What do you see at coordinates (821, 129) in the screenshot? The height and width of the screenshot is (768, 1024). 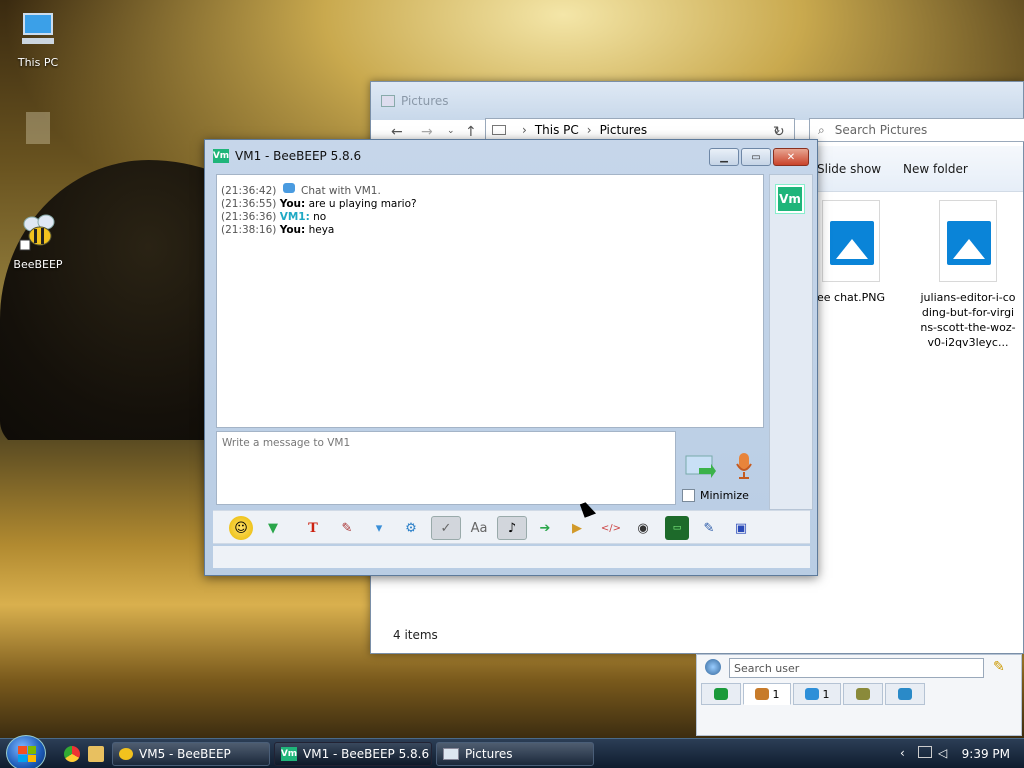 I see `search-icon: ⌕` at bounding box center [821, 129].